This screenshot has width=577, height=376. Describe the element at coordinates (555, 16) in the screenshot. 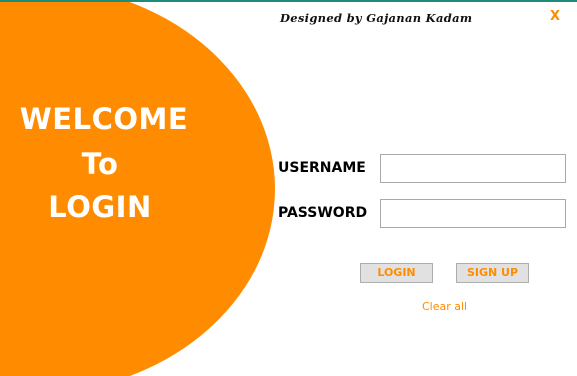

I see `close-button: X` at that location.